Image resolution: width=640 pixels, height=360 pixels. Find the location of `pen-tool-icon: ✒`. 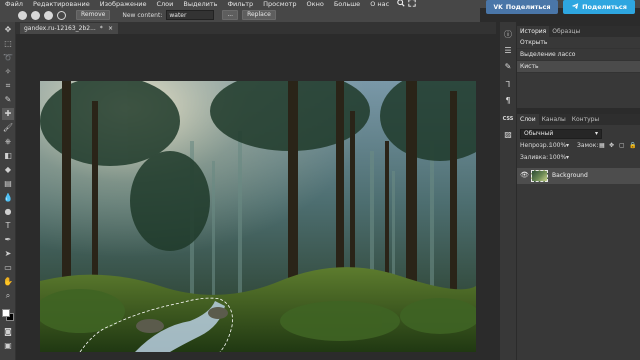

pen-tool-icon: ✒ is located at coordinates (8, 240).